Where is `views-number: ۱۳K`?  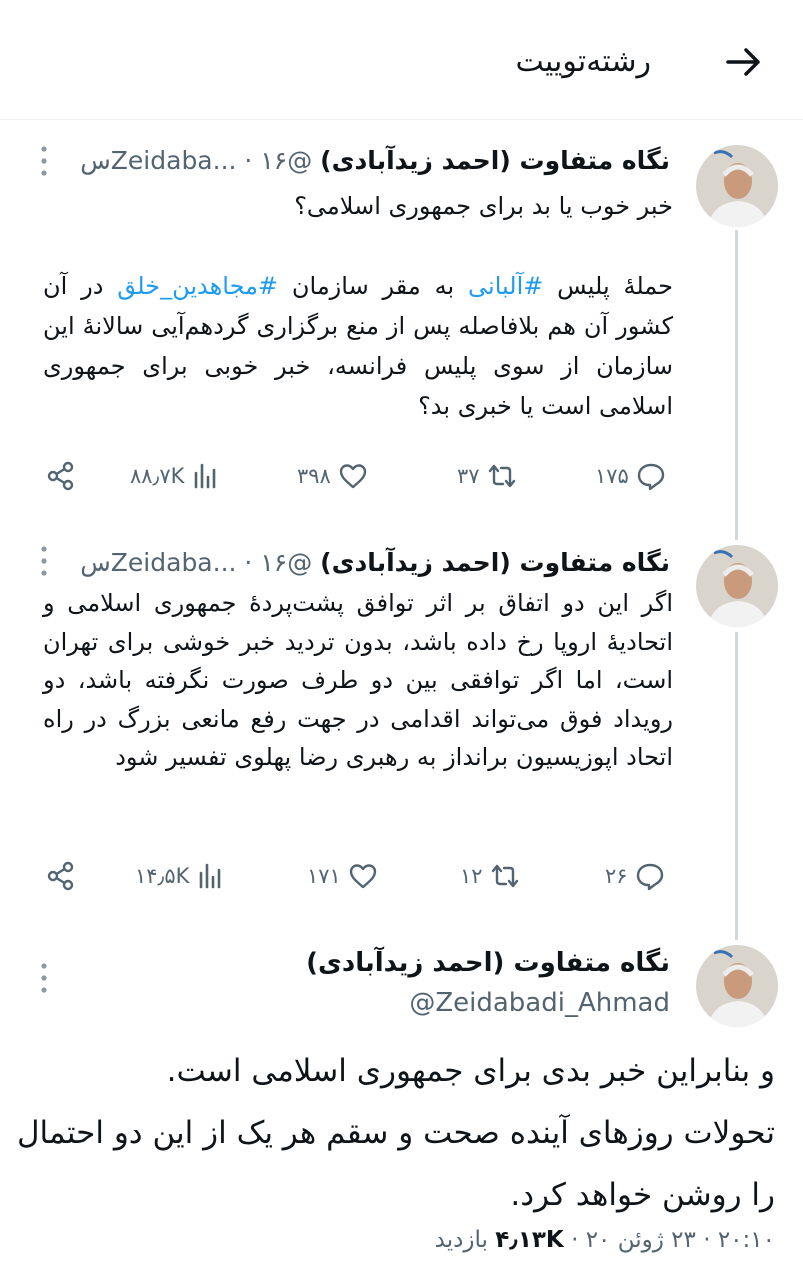 views-number: ۱۳K is located at coordinates (540, 1240).